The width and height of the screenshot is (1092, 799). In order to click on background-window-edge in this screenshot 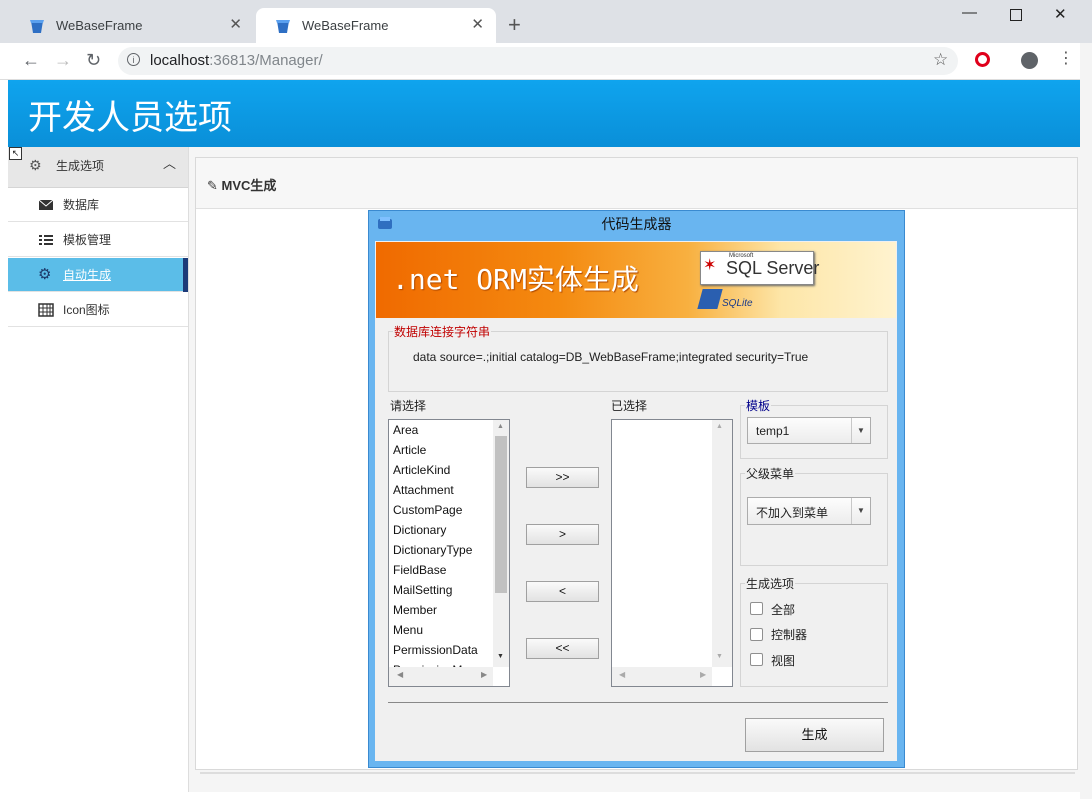, I will do `click(1086, 421)`.